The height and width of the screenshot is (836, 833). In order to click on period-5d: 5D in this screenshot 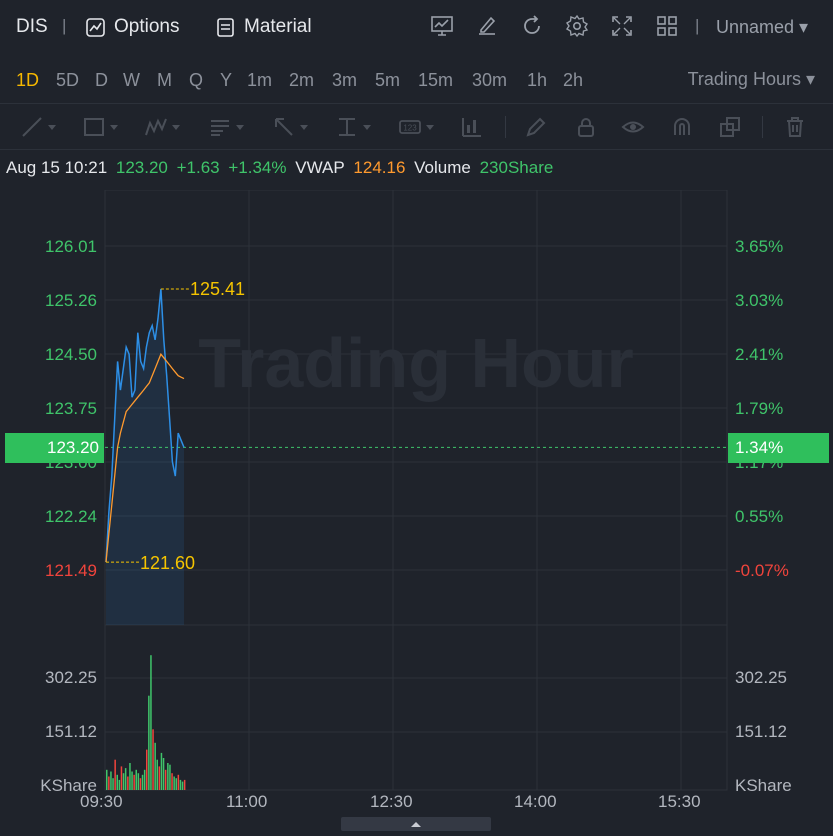, I will do `click(67, 80)`.